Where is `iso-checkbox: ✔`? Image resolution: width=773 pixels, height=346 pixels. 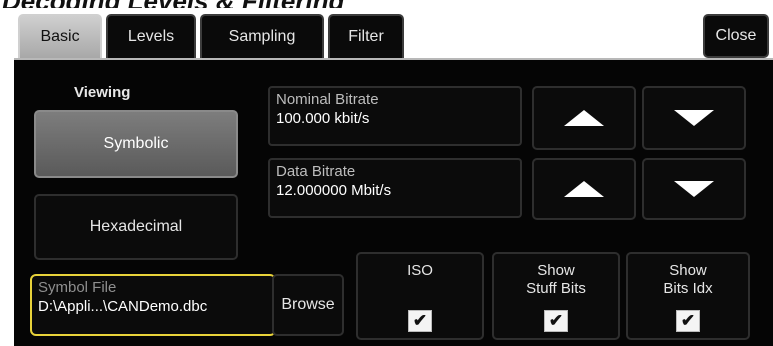 iso-checkbox: ✔ is located at coordinates (420, 321).